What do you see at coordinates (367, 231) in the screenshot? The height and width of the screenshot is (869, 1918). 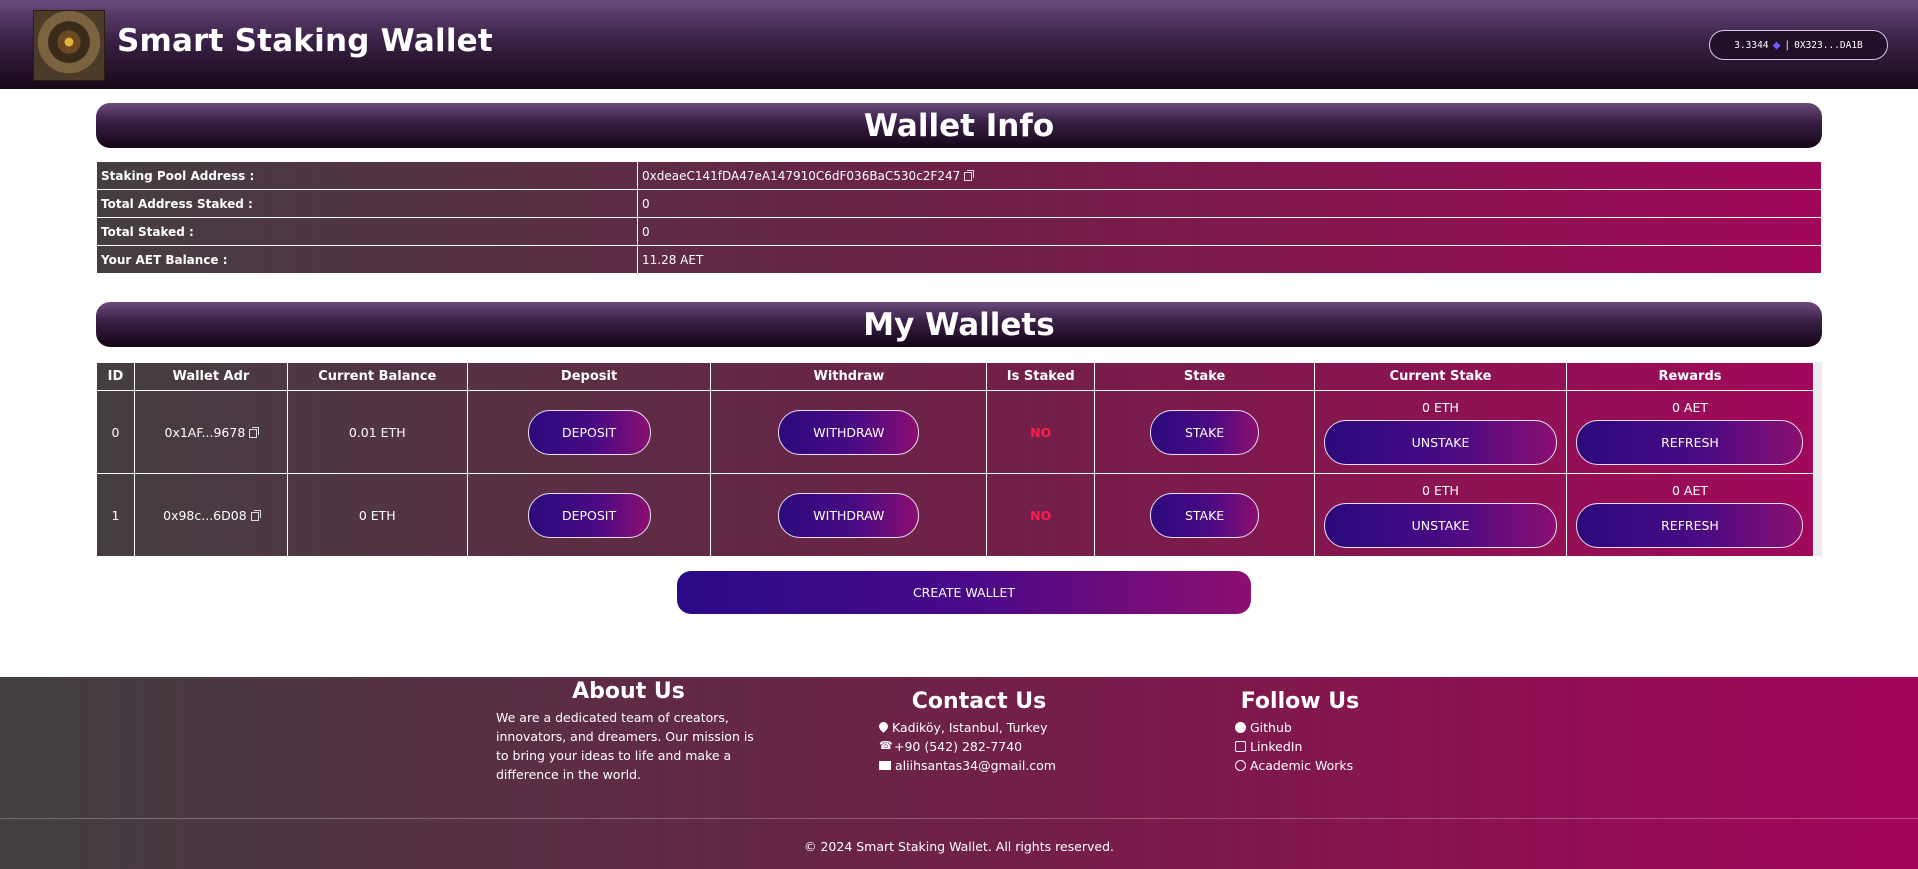 I see `info-label: Total Staked :` at bounding box center [367, 231].